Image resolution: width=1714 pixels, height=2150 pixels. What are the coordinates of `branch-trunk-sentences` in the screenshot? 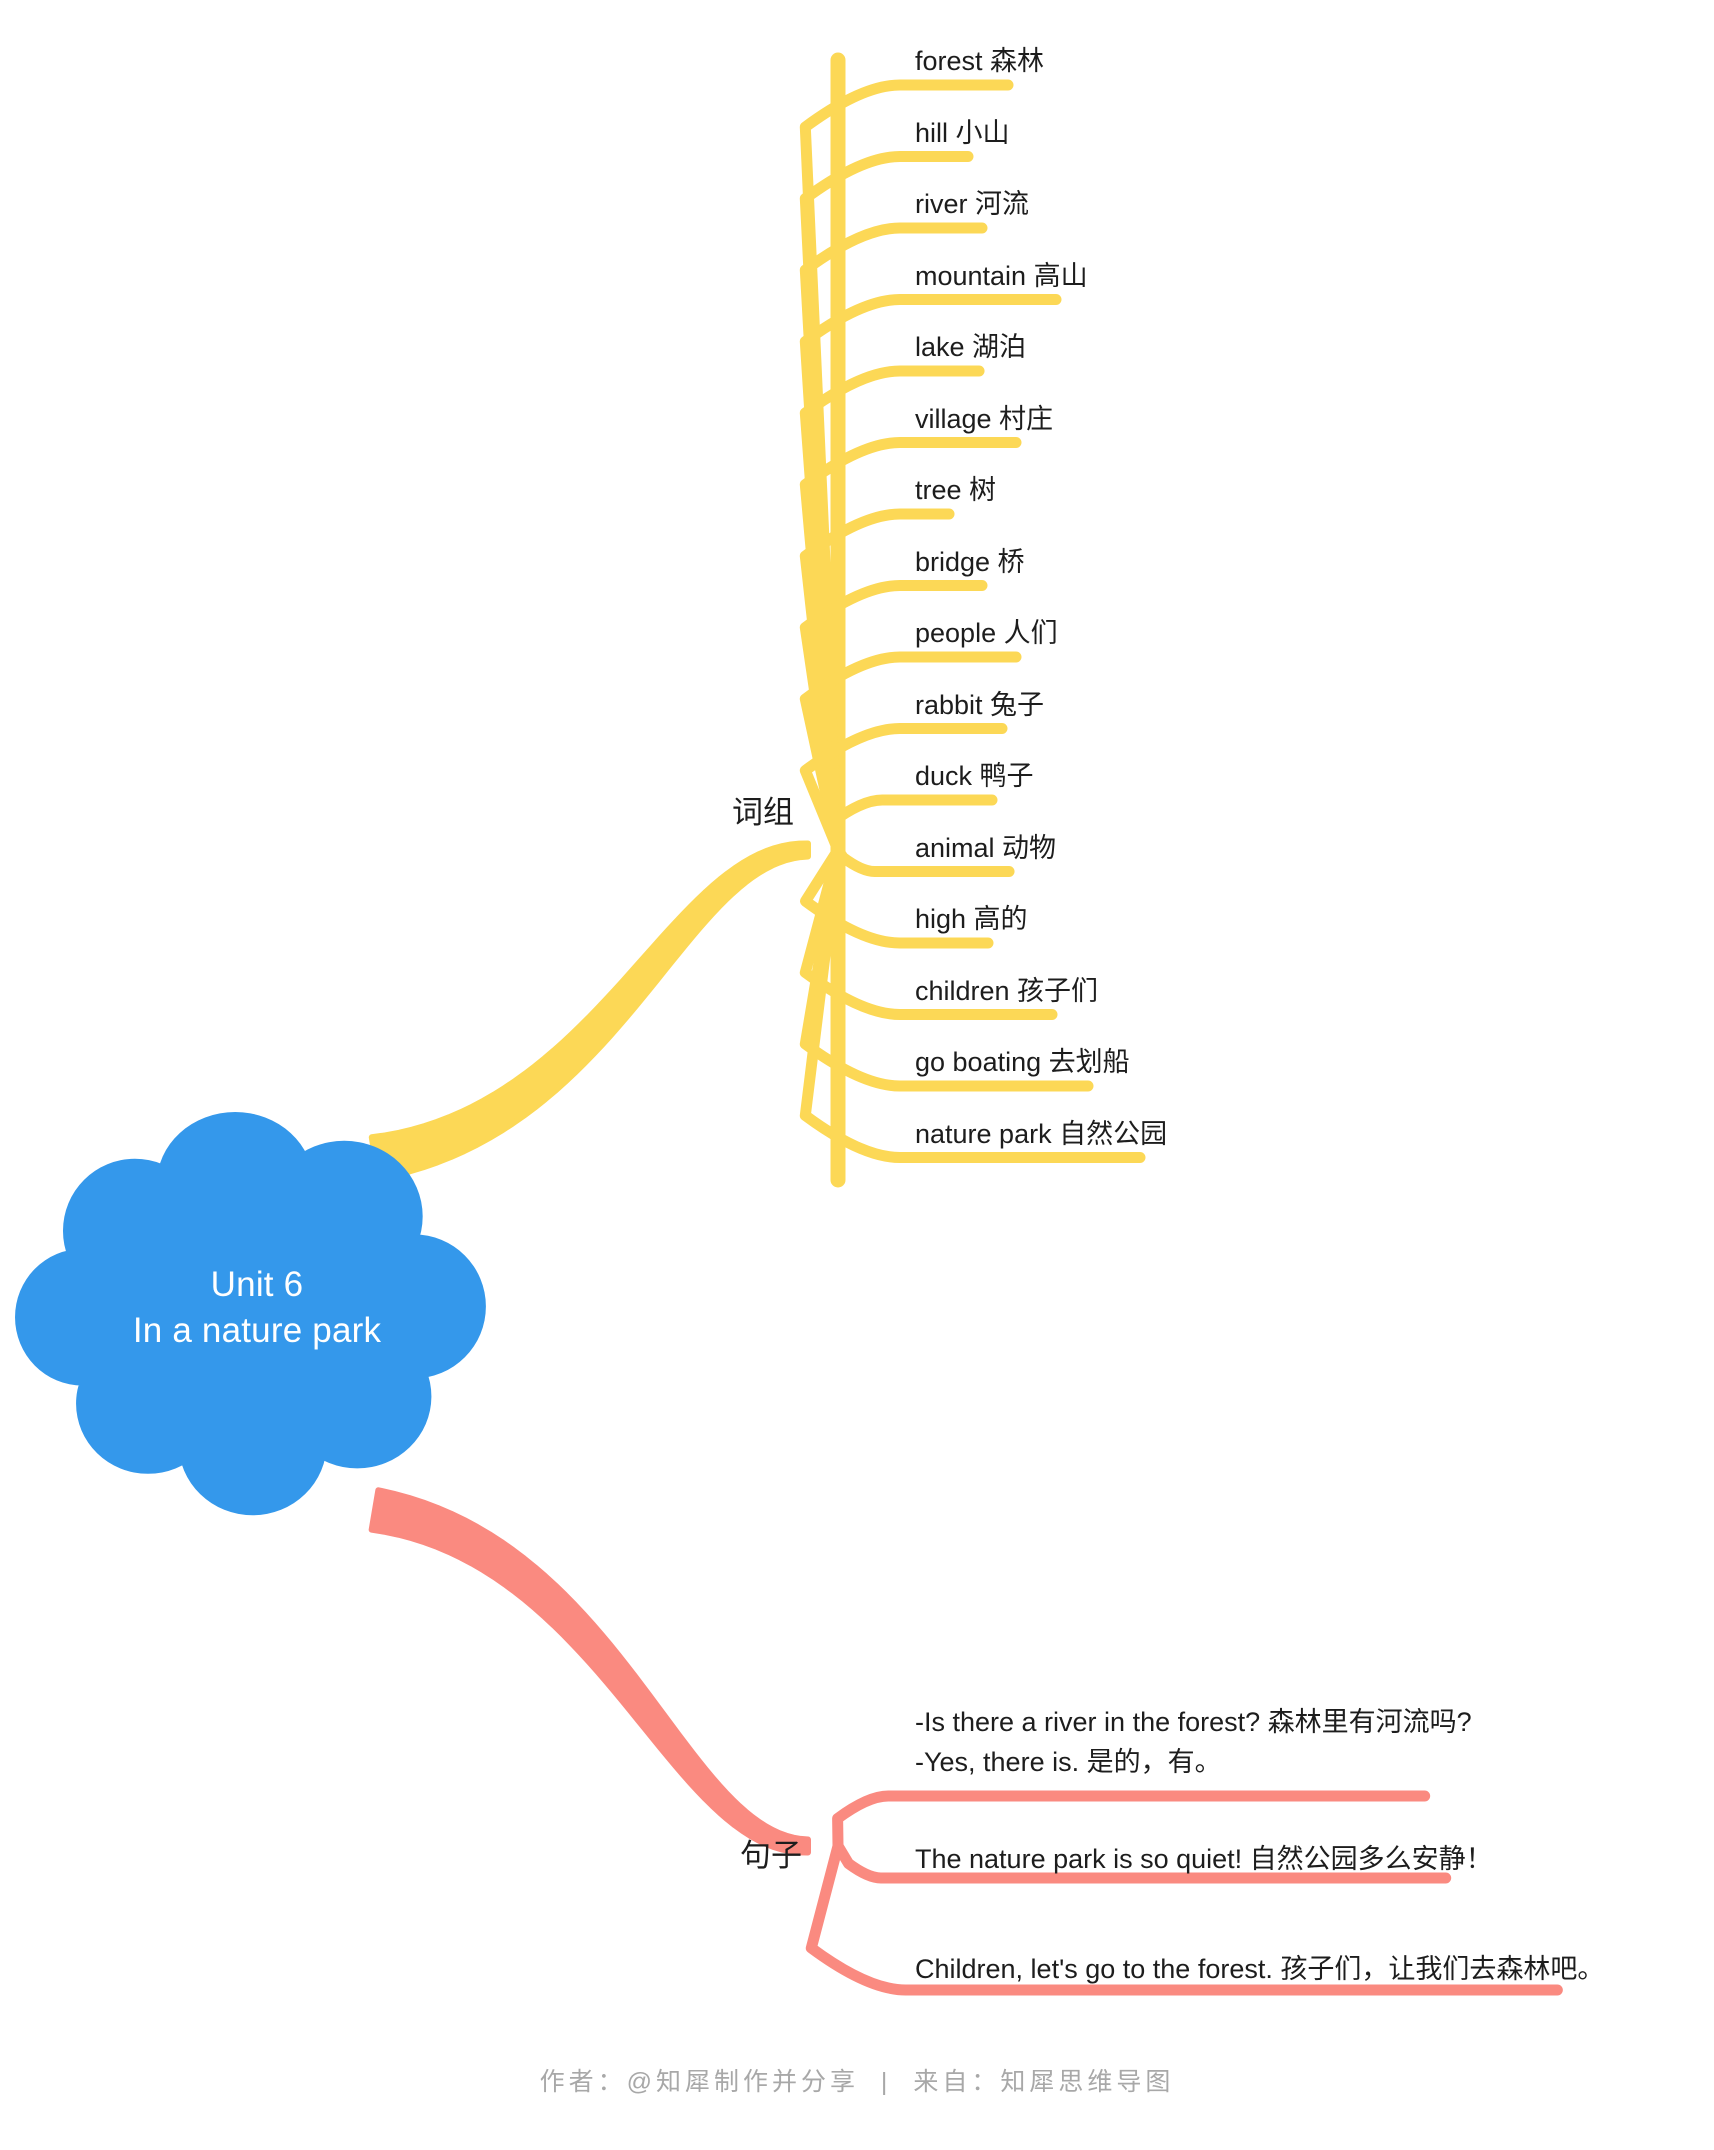 It's located at (589, 1671).